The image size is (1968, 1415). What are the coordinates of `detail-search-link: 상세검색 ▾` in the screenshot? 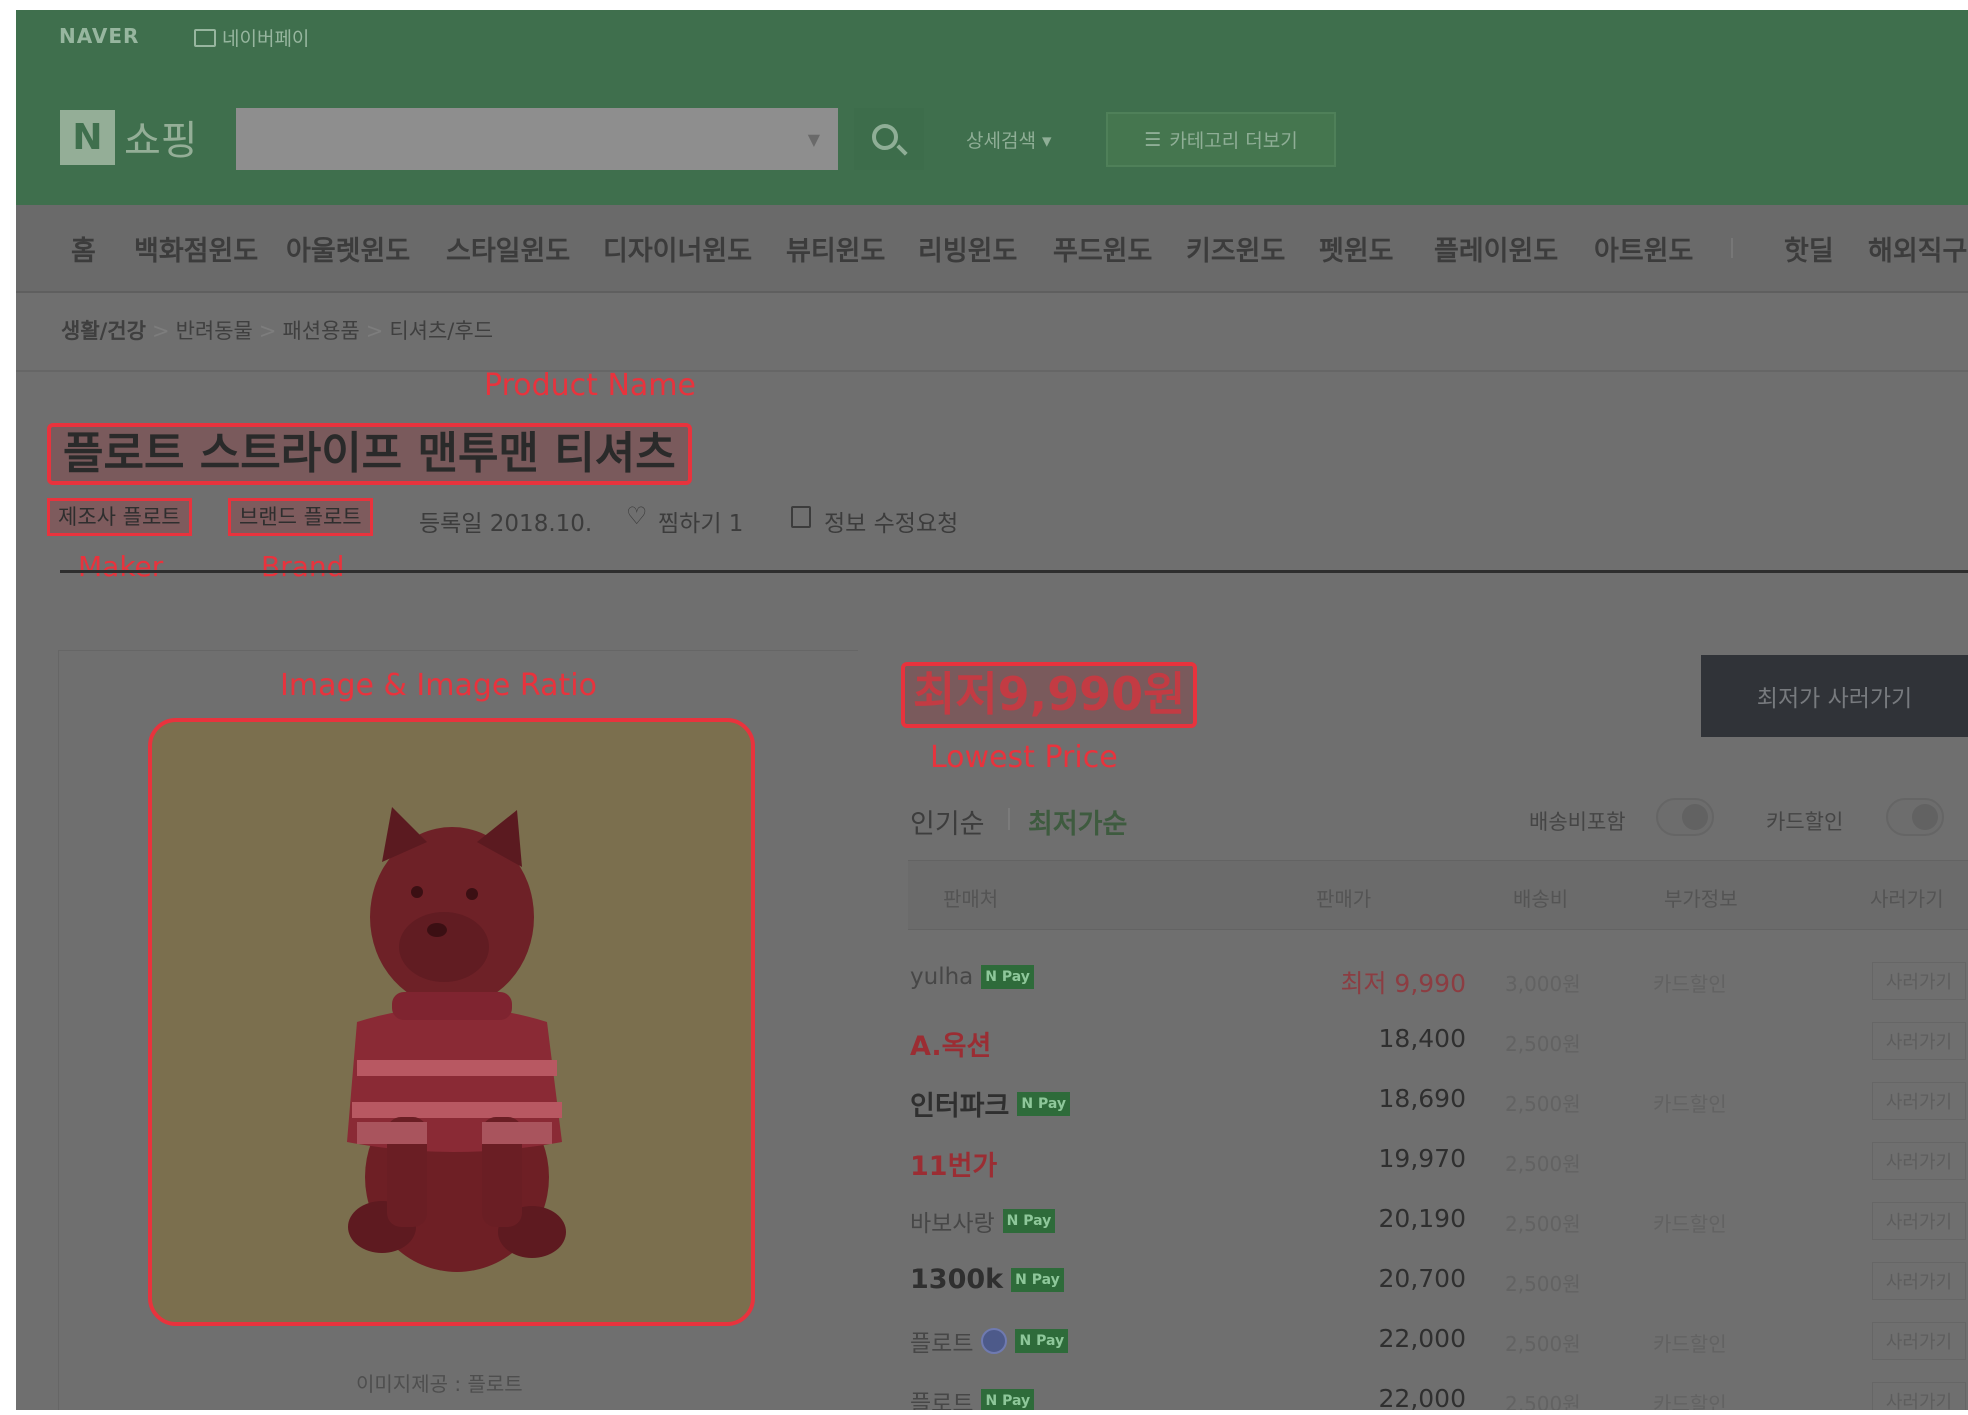 It's located at (1009, 139).